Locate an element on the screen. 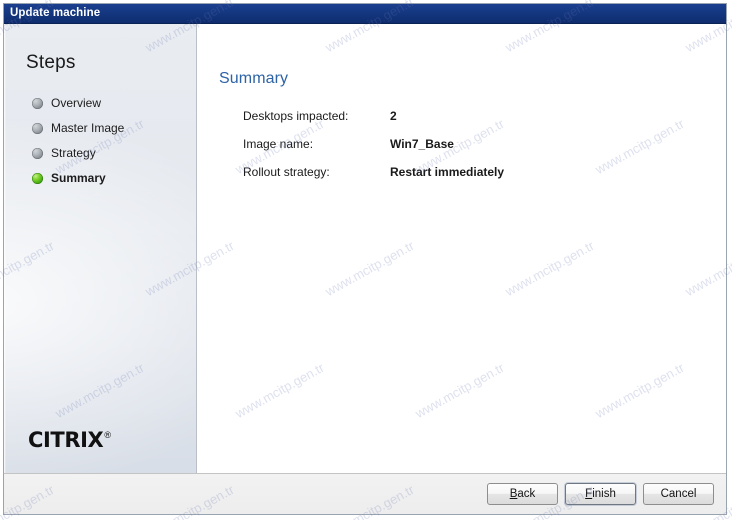 The image size is (732, 520). steps-list: Overview Master Image Strategy Summary is located at coordinates (100, 142).